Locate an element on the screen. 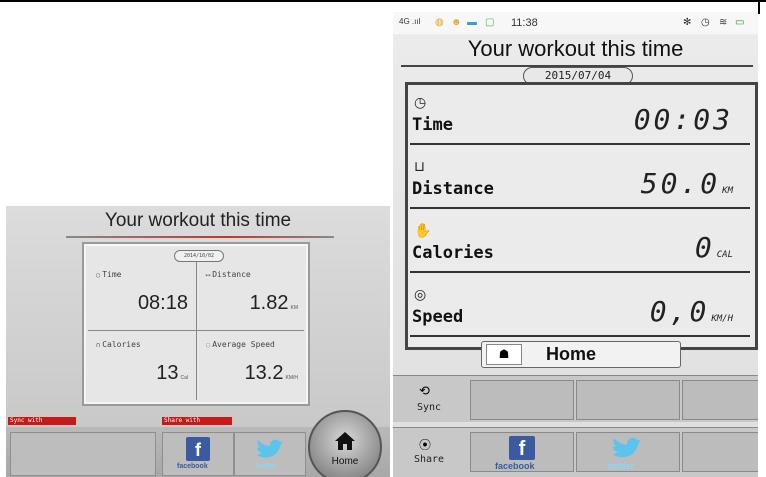 This screenshot has height=477, width=766. calories-unit: Cal is located at coordinates (184, 378).